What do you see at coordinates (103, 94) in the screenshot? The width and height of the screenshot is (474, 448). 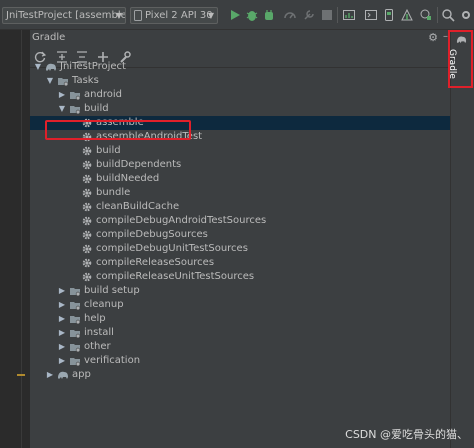 I see `tree-node-label: android` at bounding box center [103, 94].